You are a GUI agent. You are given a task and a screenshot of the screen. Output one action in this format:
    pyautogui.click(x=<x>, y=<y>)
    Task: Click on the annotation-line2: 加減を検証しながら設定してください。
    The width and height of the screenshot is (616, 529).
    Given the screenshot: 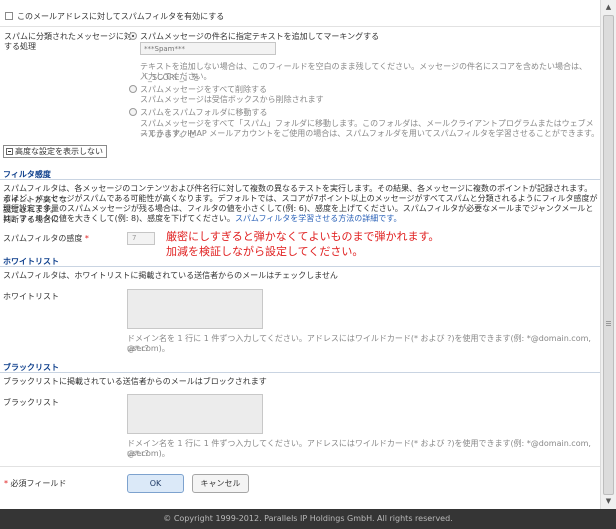 What is the action you would take?
    pyautogui.click(x=265, y=251)
    